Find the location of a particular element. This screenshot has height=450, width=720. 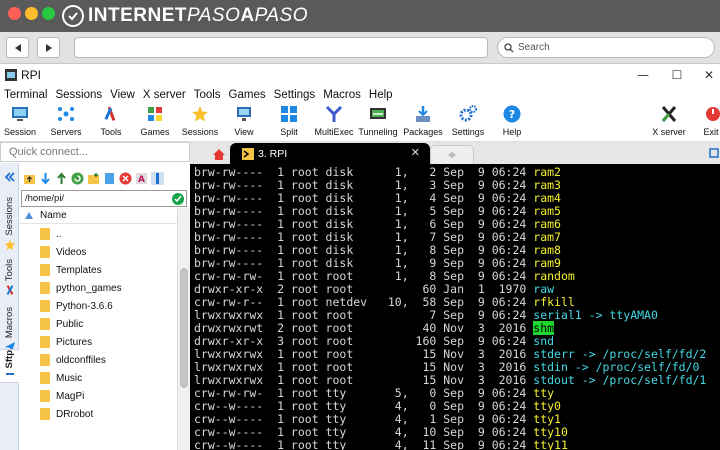

file-row: .. is located at coordinates (98, 234).